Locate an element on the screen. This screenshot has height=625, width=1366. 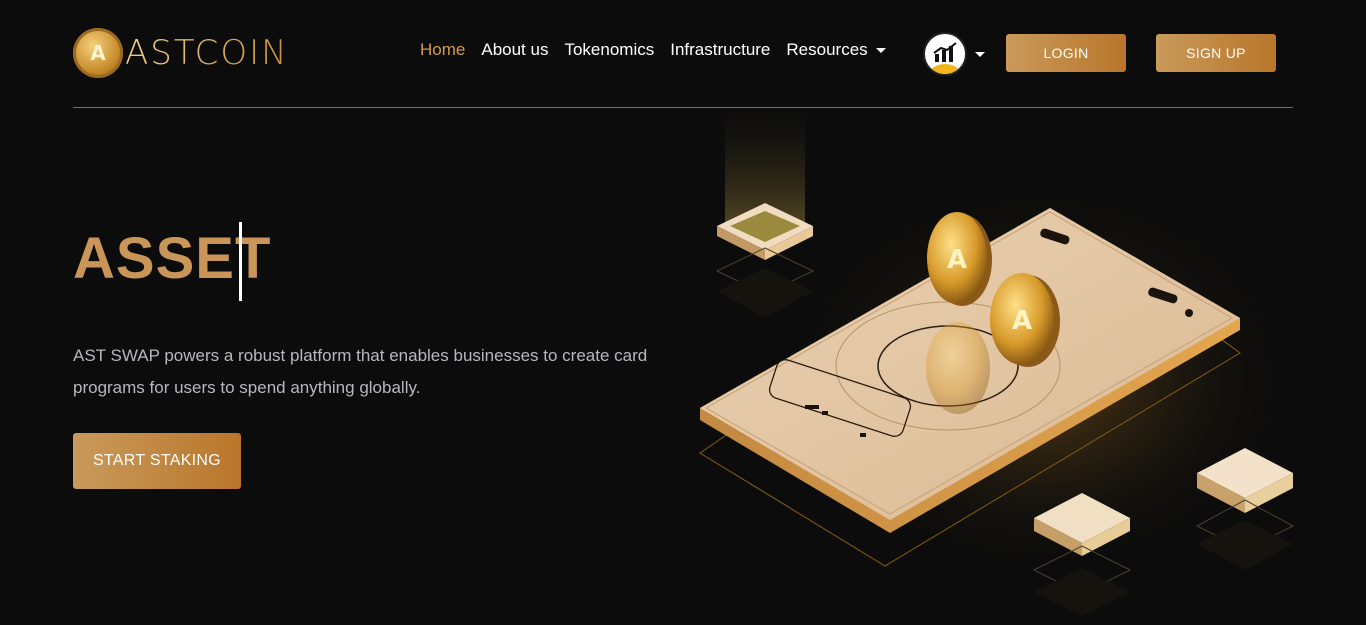
signup-button: SIGN UP is located at coordinates (1216, 53).